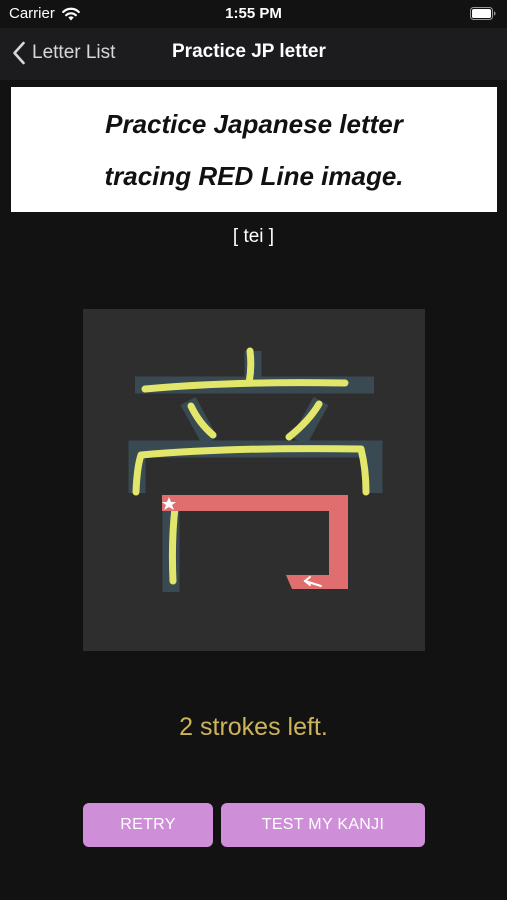  What do you see at coordinates (148, 825) in the screenshot?
I see `retry-button: RETRY` at bounding box center [148, 825].